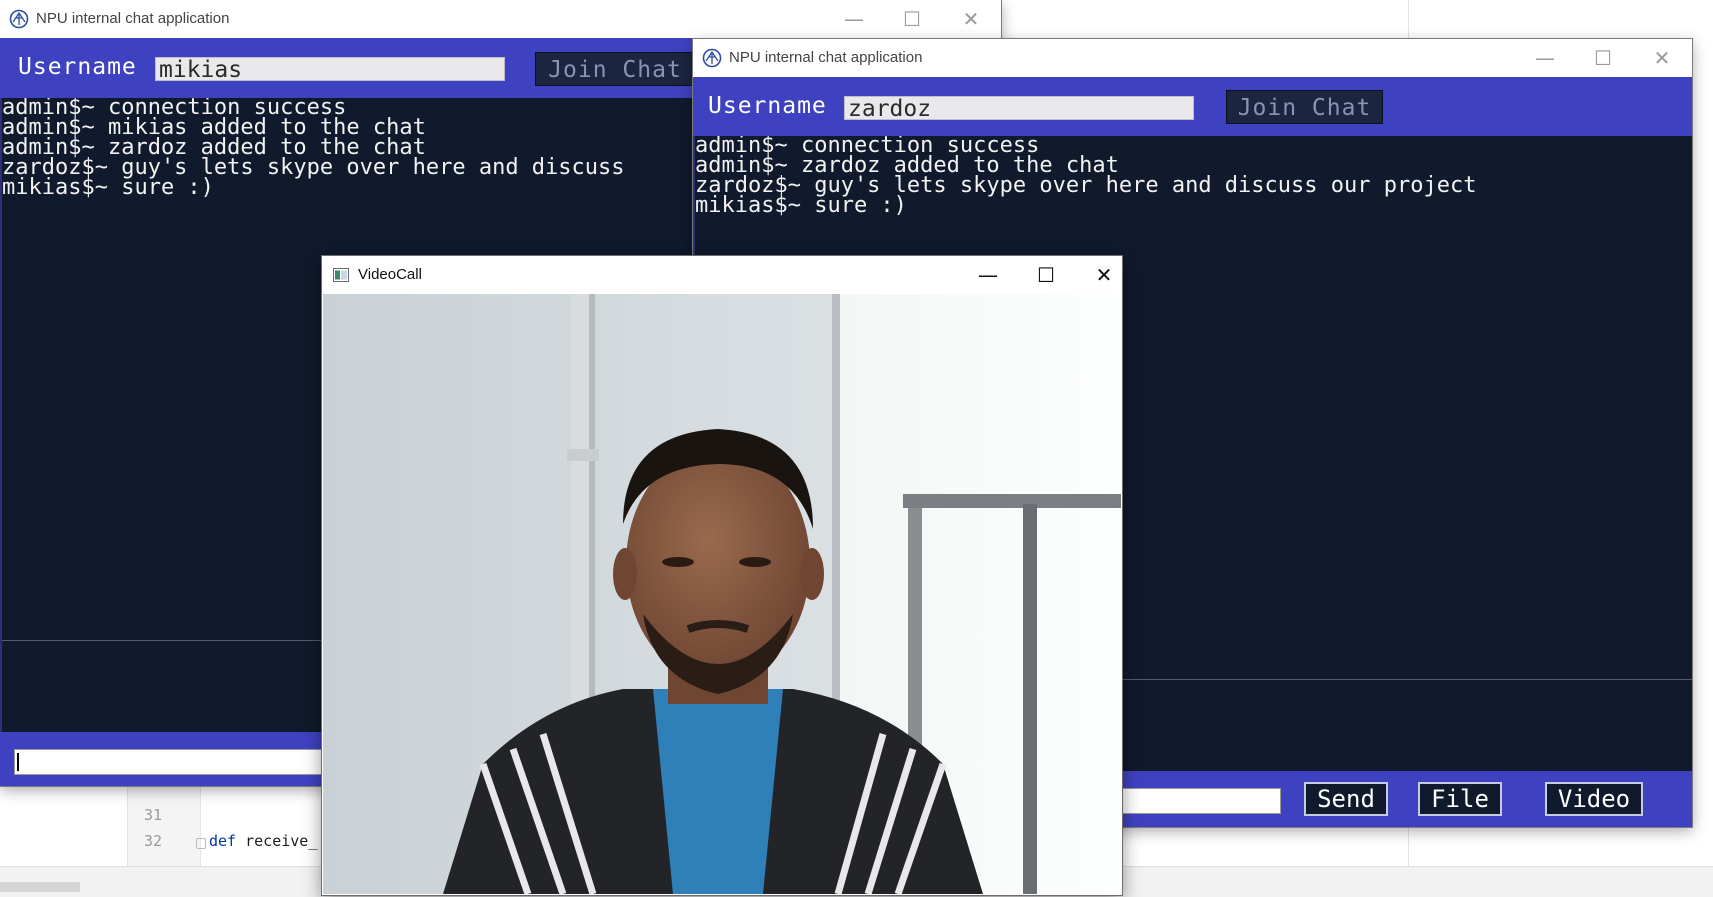 This screenshot has width=1713, height=897. What do you see at coordinates (223, 841) in the screenshot?
I see `ide-keyword: def` at bounding box center [223, 841].